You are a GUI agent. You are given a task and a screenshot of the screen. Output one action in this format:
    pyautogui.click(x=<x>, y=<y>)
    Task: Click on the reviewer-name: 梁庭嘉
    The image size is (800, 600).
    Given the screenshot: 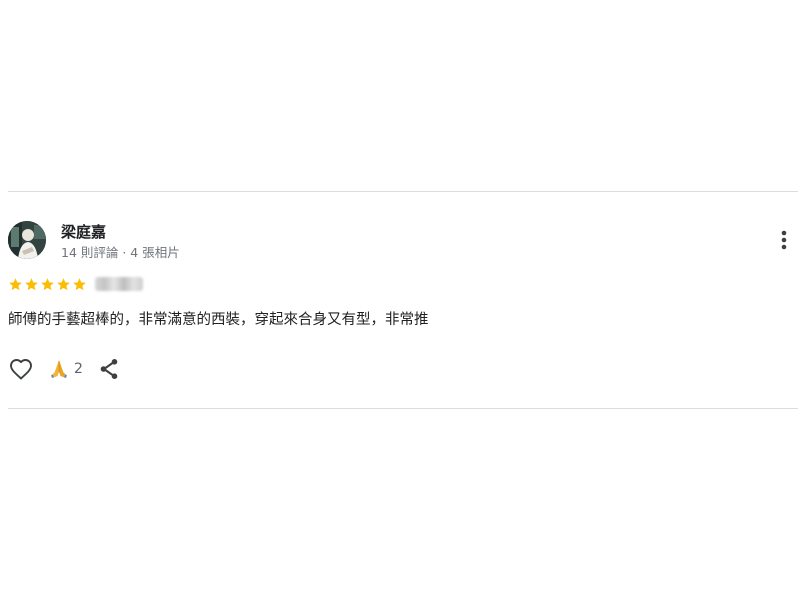 What is the action you would take?
    pyautogui.click(x=83, y=231)
    